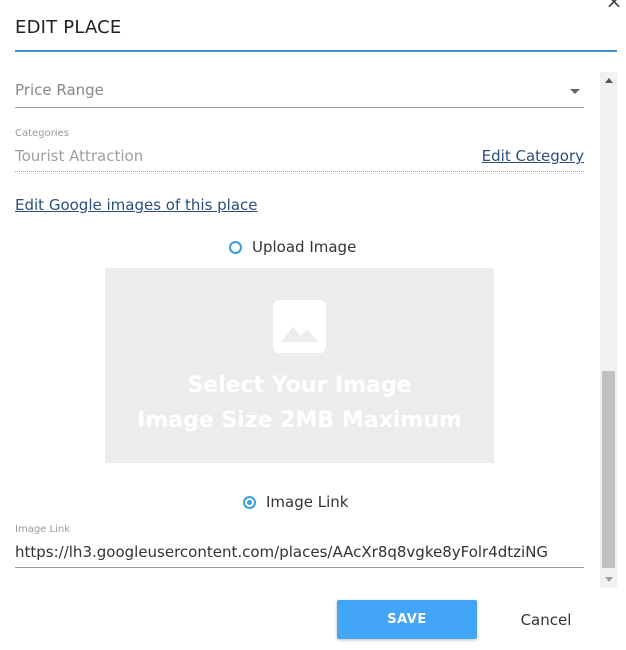 The width and height of the screenshot is (626, 650). I want to click on image-icon, so click(299, 326).